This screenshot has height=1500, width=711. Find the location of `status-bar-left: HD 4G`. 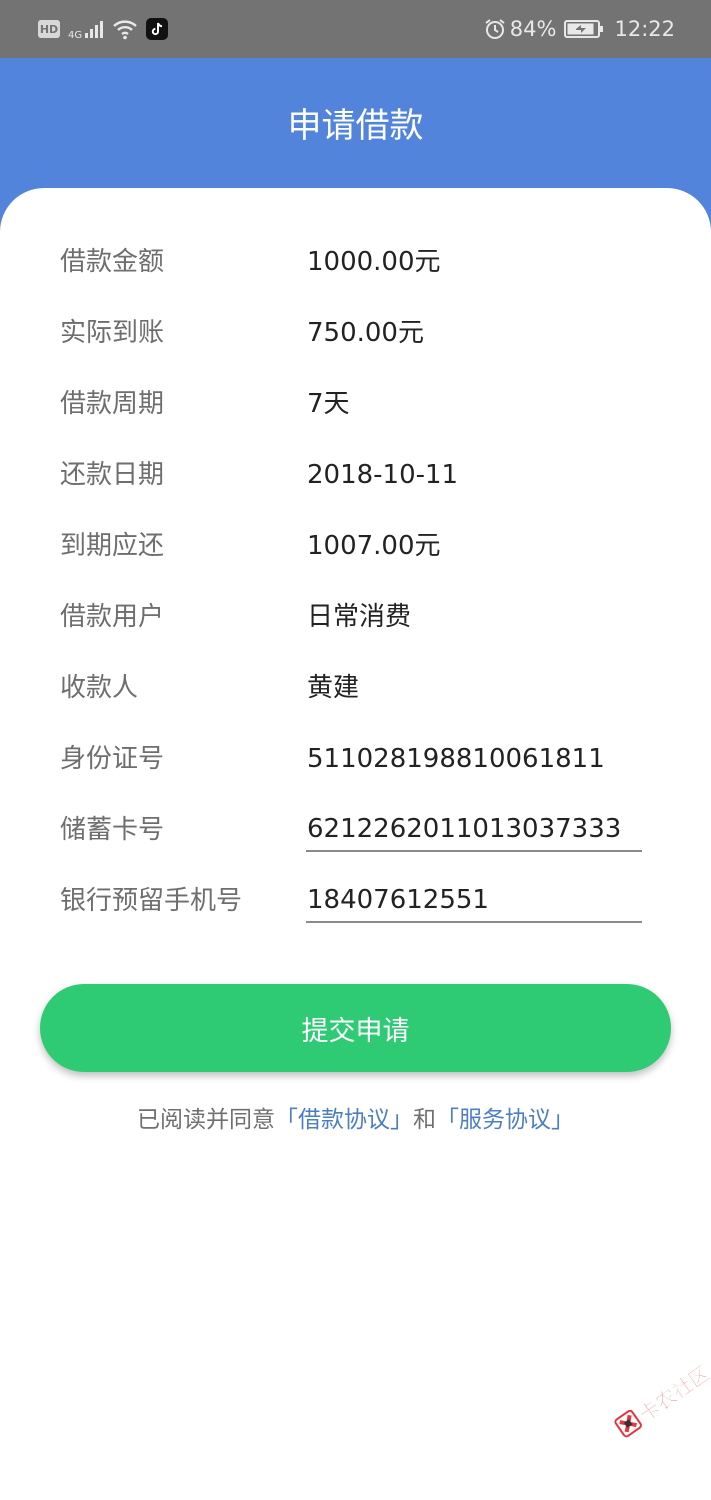

status-bar-left: HD 4G is located at coordinates (103, 29).